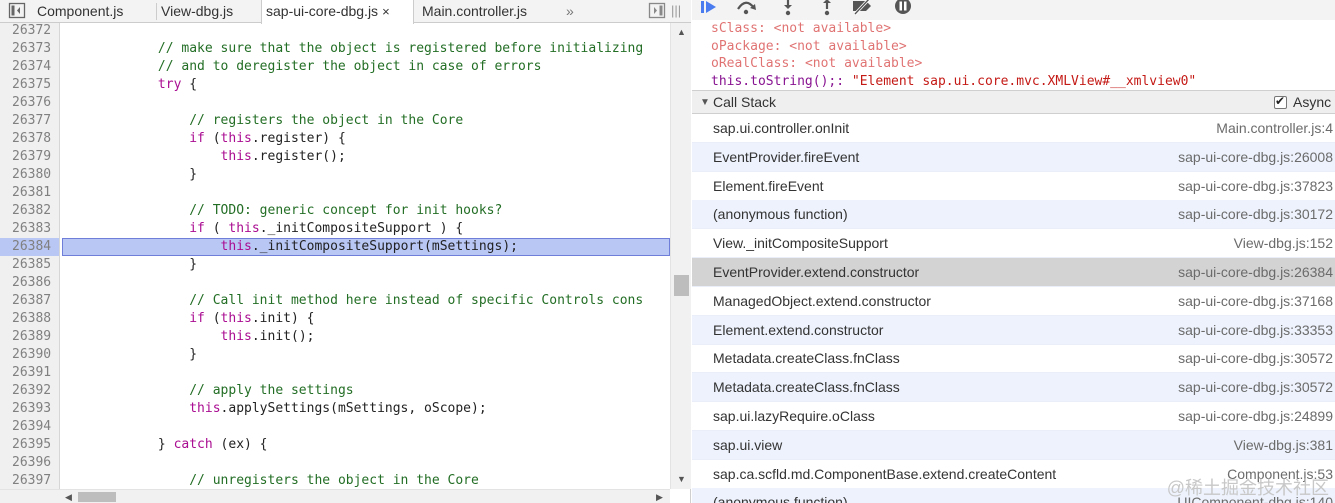 The image size is (1335, 503). Describe the element at coordinates (1283, 445) in the screenshot. I see `frame-location: View-dbg.js:381` at that location.